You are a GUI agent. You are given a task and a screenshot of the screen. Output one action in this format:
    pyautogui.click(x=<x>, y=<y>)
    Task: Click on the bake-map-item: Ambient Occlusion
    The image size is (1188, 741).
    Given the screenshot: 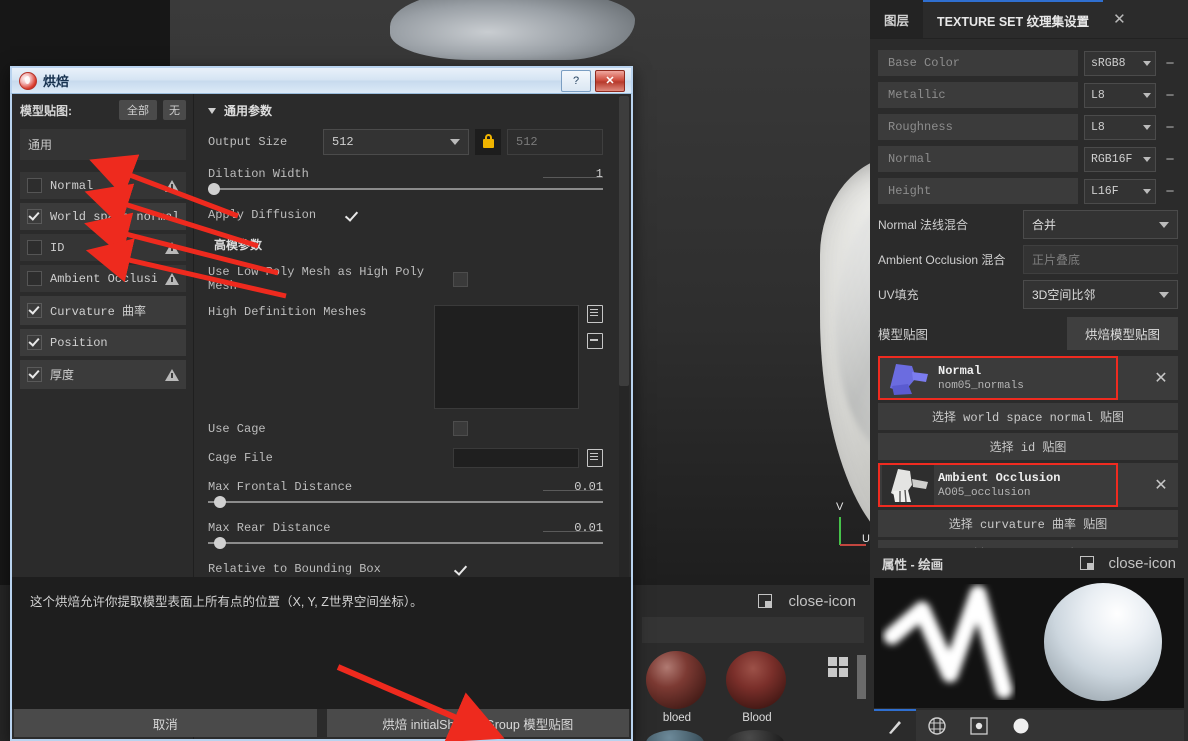 What is the action you would take?
    pyautogui.click(x=103, y=278)
    